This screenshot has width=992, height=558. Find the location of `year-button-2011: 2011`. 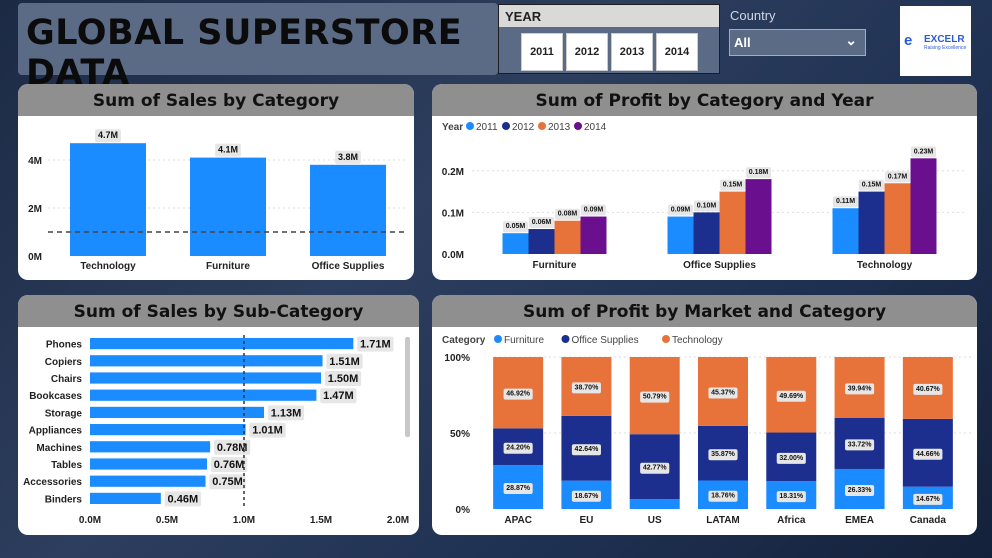

year-button-2011: 2011 is located at coordinates (542, 52).